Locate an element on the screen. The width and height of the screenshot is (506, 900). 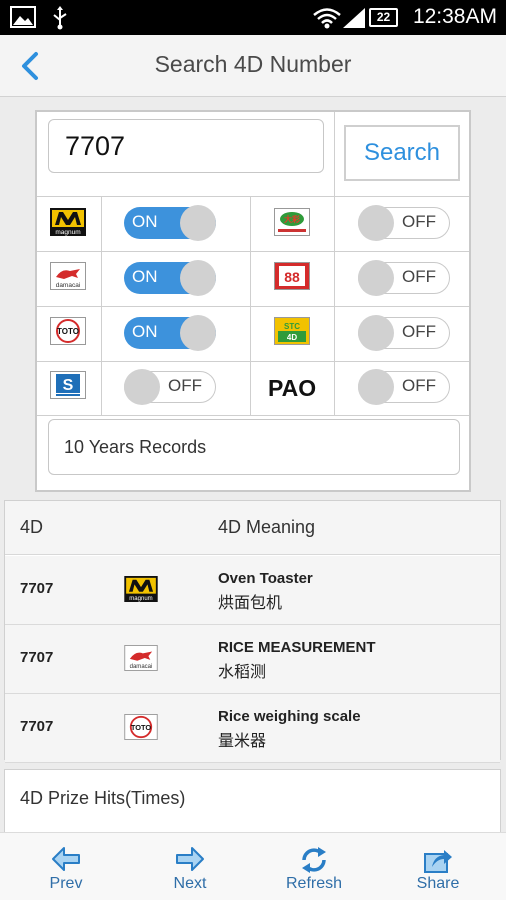
singapore-pools-logo: S is located at coordinates (68, 385).